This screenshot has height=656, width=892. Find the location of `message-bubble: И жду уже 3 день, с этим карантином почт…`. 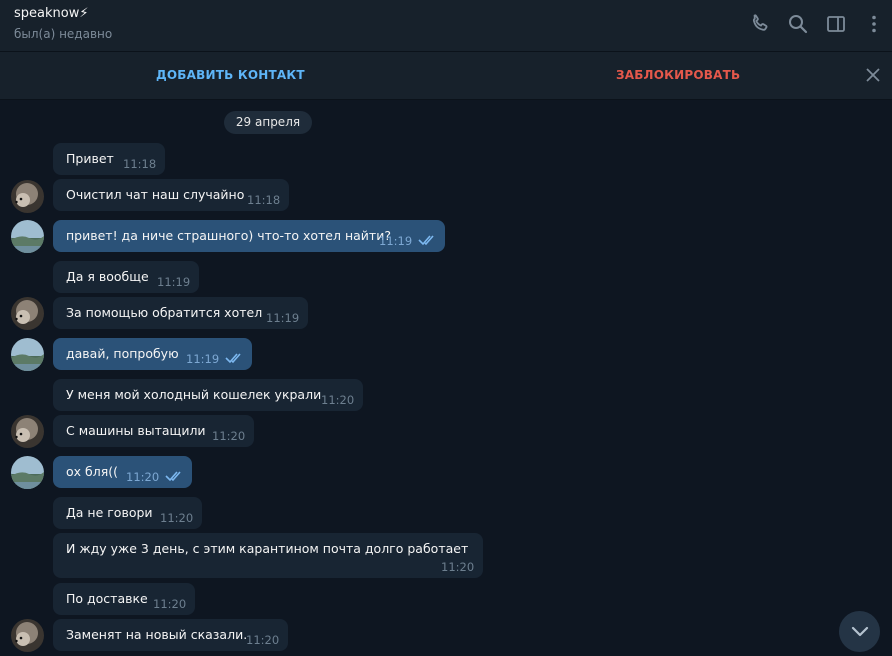

message-bubble: И жду уже 3 день, с этим карантином почт… is located at coordinates (268, 555).